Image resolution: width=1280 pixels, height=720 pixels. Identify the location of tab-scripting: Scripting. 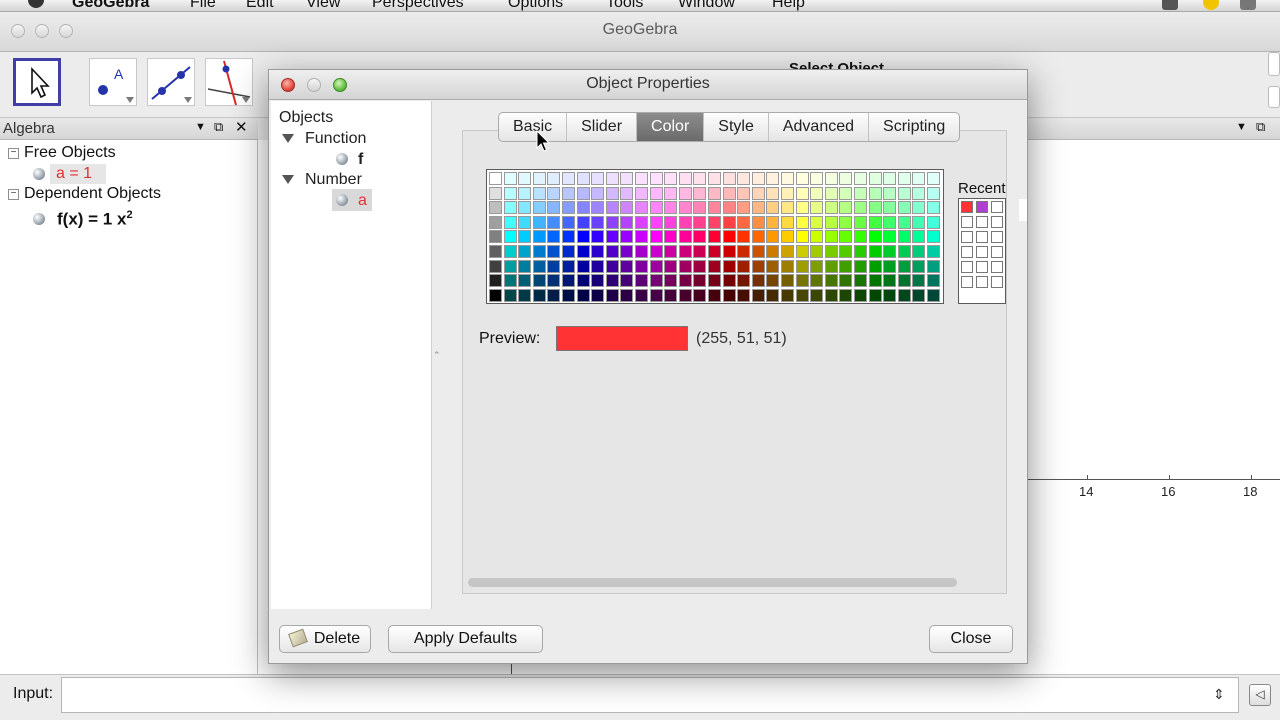
(914, 127).